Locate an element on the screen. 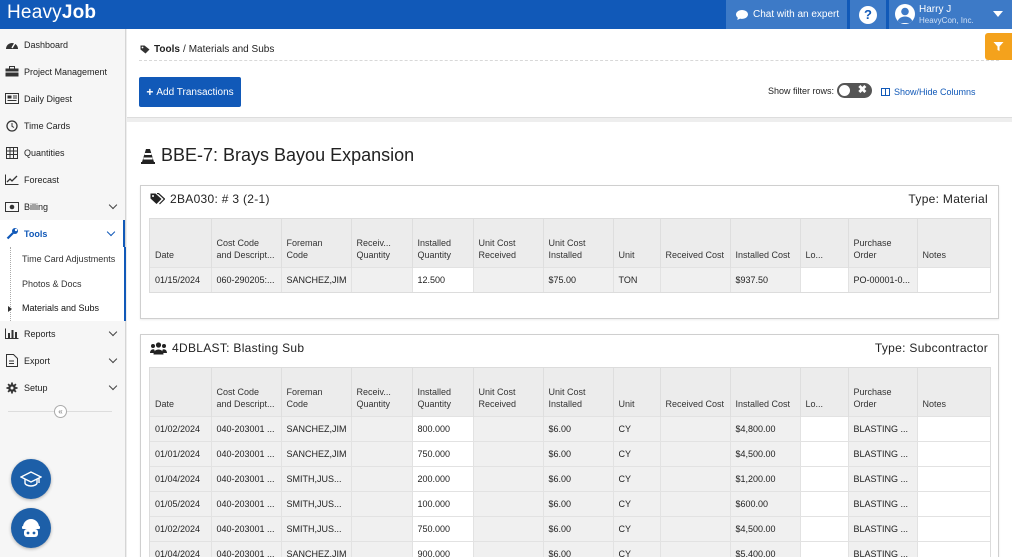 This screenshot has height=557, width=1012. sidebar-item-export: Export is located at coordinates (62, 360).